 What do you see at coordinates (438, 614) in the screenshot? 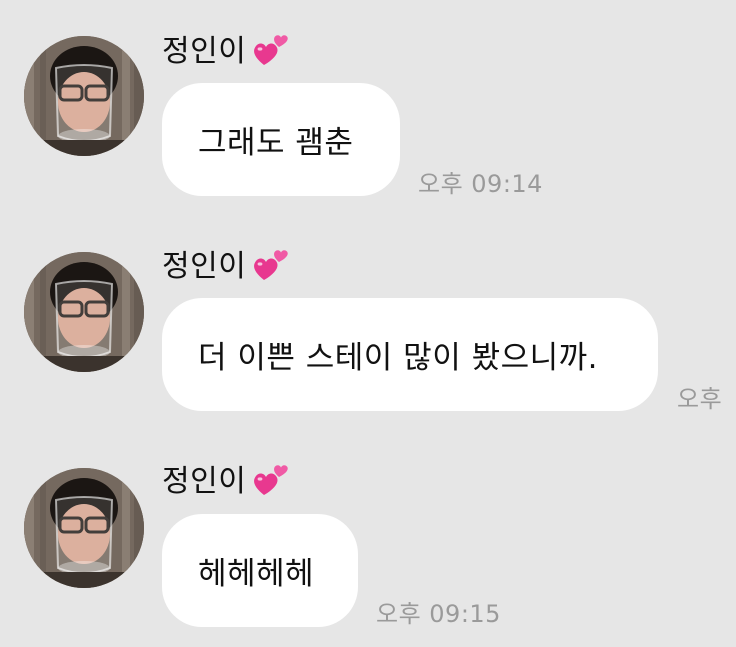
I see `message-timestamp: 오후 09:15` at bounding box center [438, 614].